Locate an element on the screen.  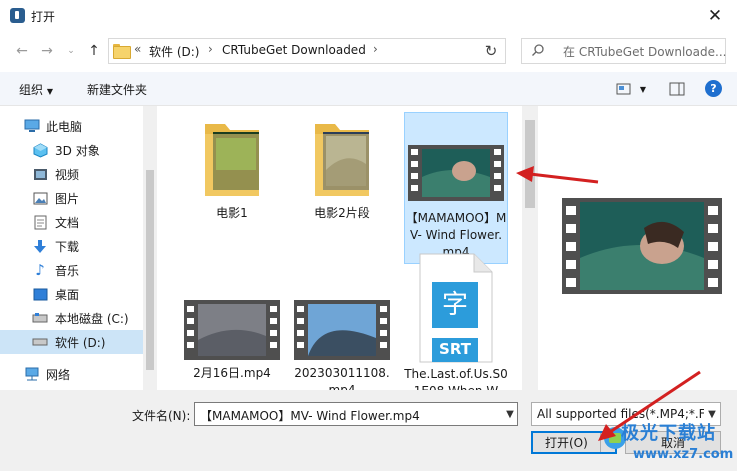
srt-glyph: 字 is located at coordinates (454, 305).